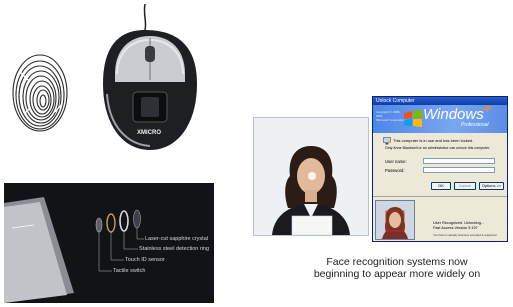 The image size is (513, 307). Describe the element at coordinates (311, 176) in the screenshot. I see `face-recognition-photo` at that location.